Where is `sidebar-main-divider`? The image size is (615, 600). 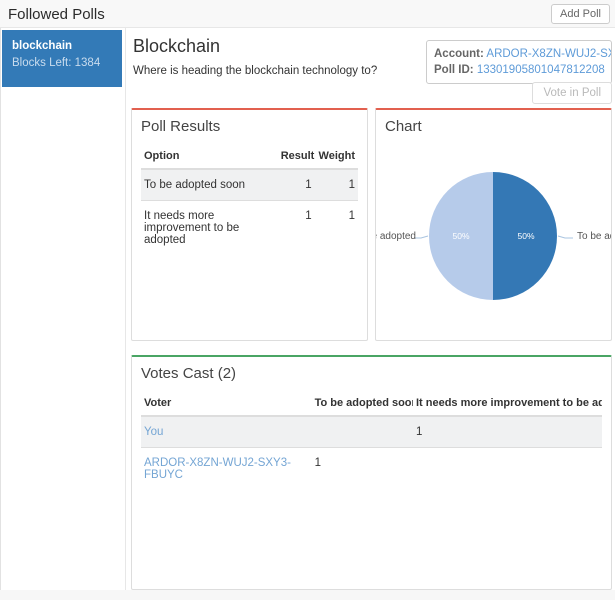 sidebar-main-divider is located at coordinates (125, 314).